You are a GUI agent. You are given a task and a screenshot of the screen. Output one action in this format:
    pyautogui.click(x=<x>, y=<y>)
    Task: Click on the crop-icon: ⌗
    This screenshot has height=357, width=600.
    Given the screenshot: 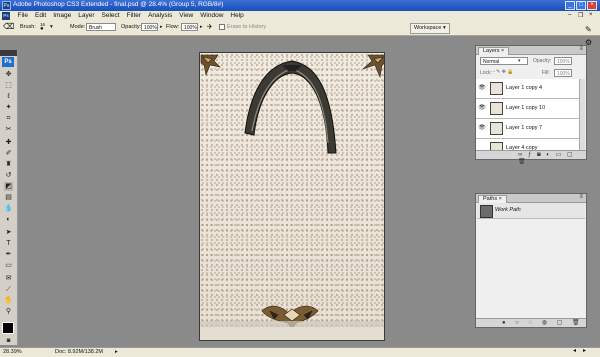 What is the action you would take?
    pyautogui.click(x=8, y=118)
    